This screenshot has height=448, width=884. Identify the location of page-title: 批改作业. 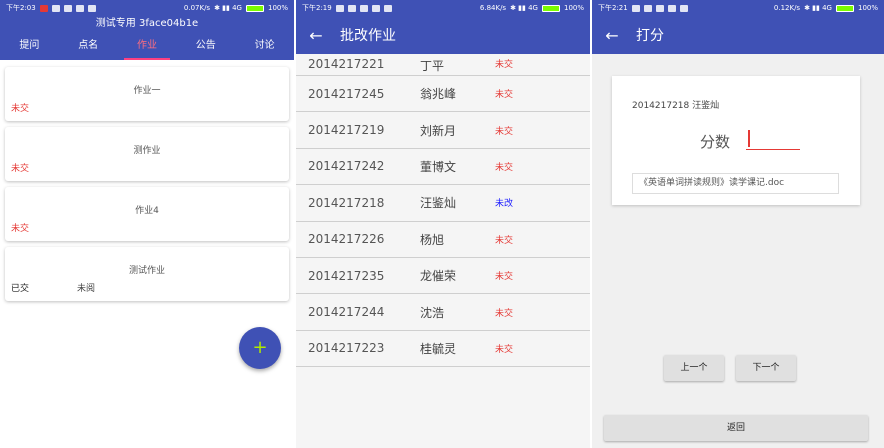
(368, 36).